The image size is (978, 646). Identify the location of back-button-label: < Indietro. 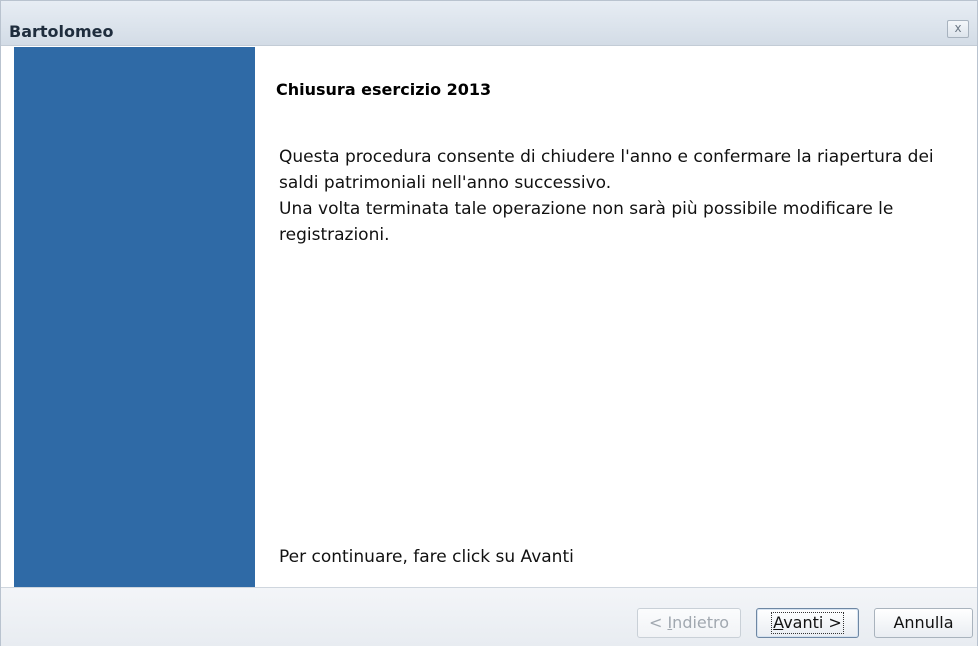
(689, 622).